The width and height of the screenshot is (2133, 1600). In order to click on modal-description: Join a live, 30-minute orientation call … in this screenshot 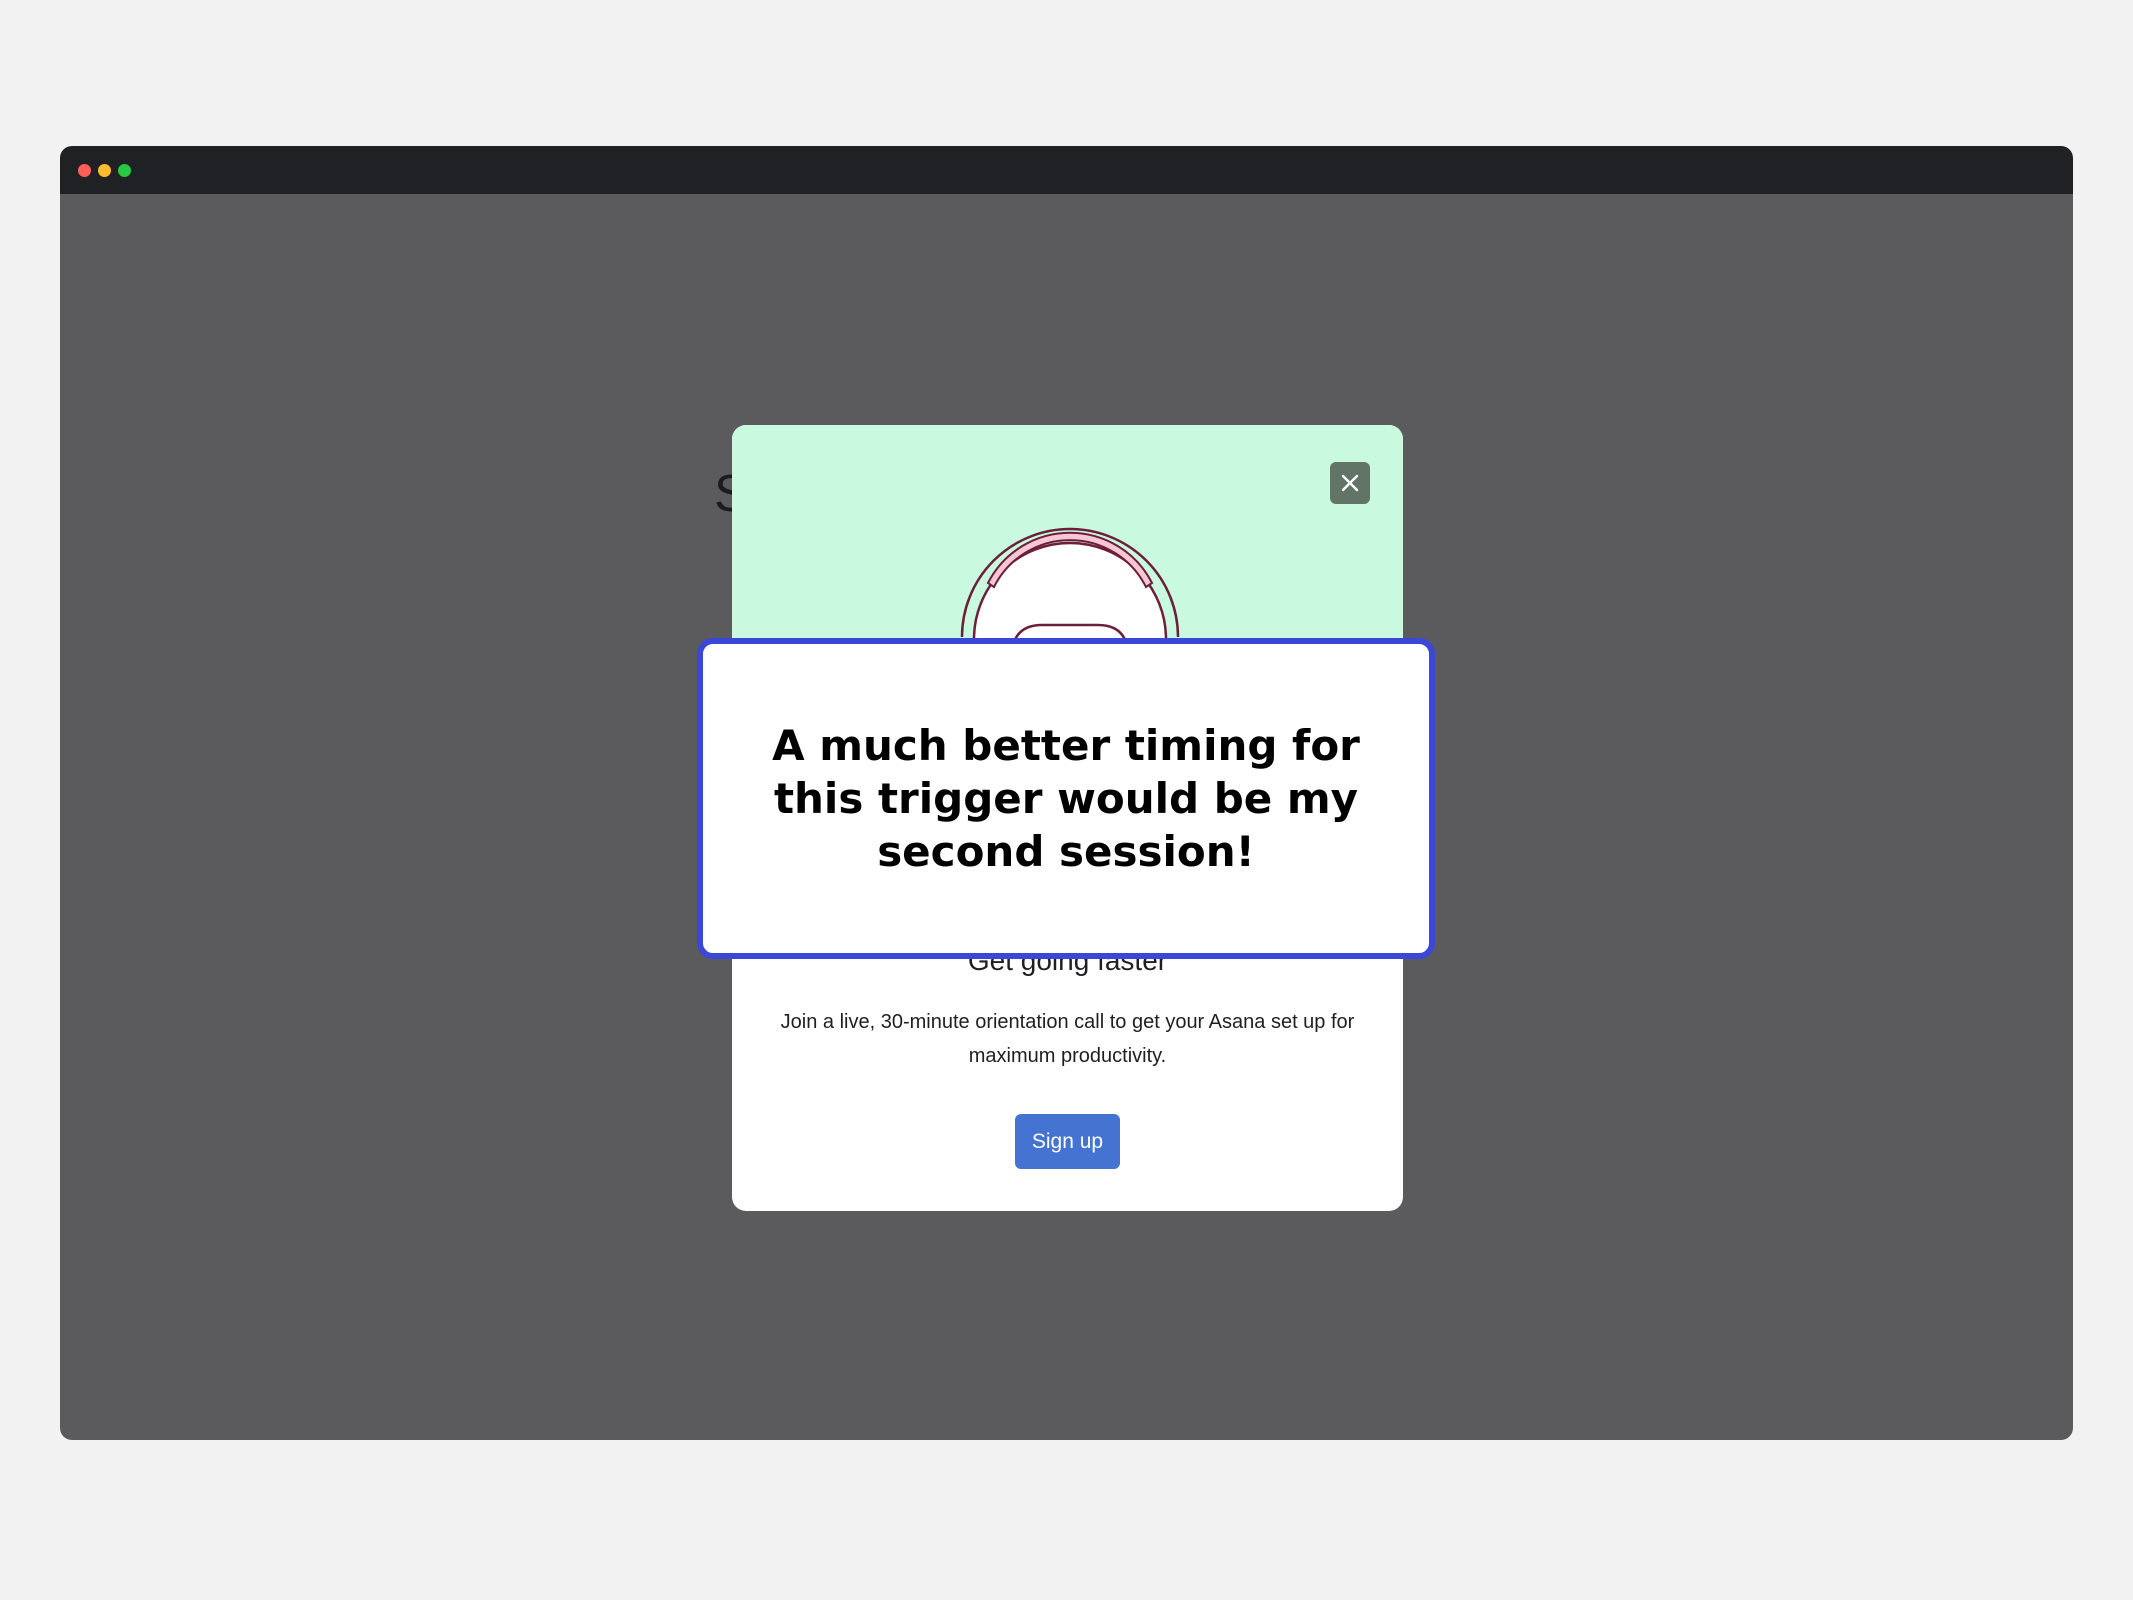, I will do `click(1067, 1039)`.